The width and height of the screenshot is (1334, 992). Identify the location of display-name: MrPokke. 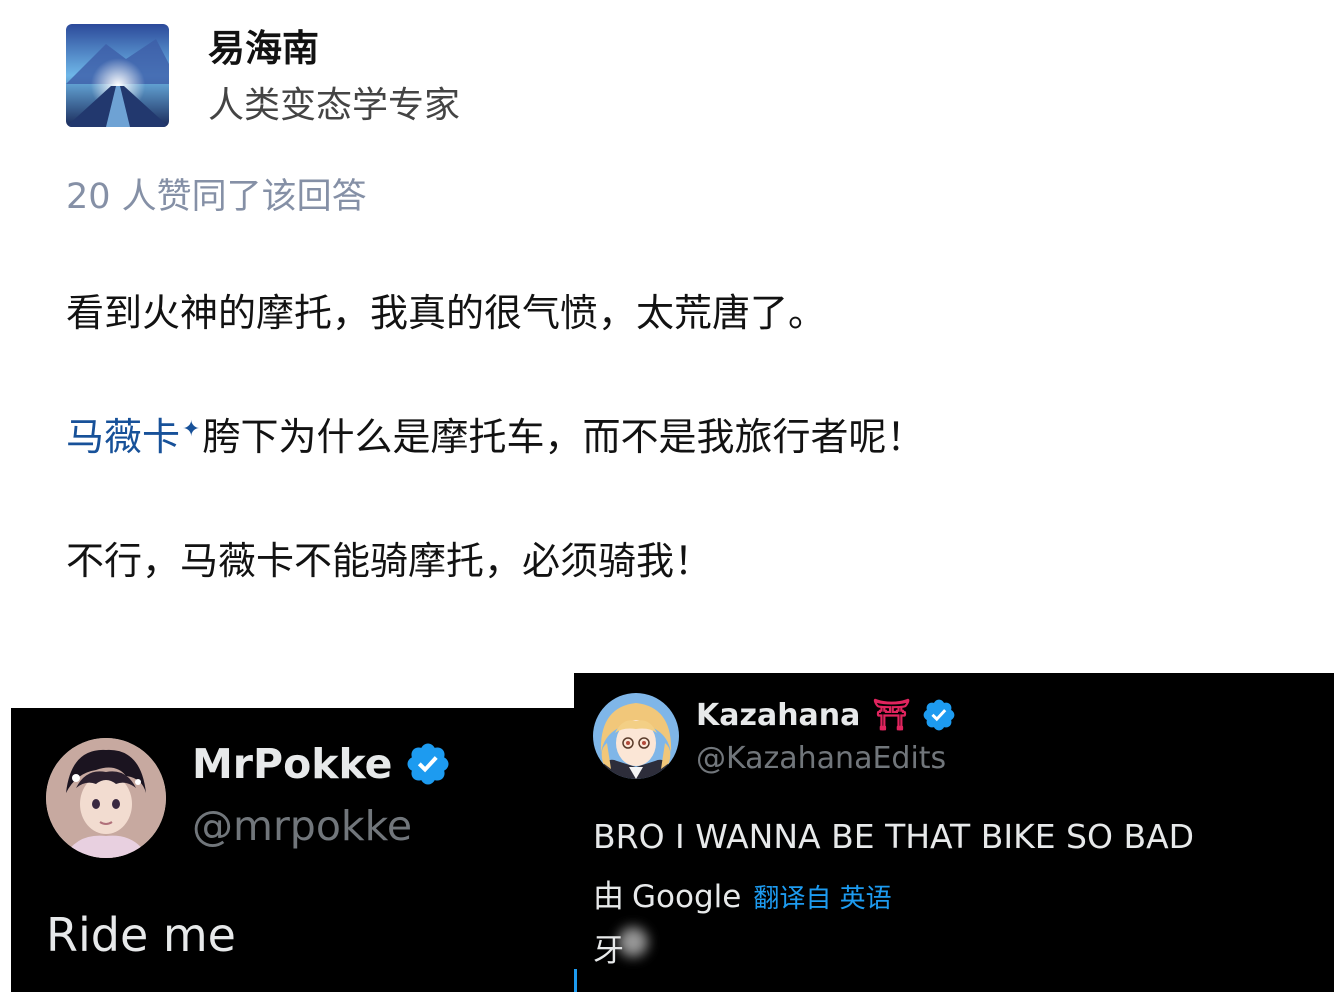
(322, 764).